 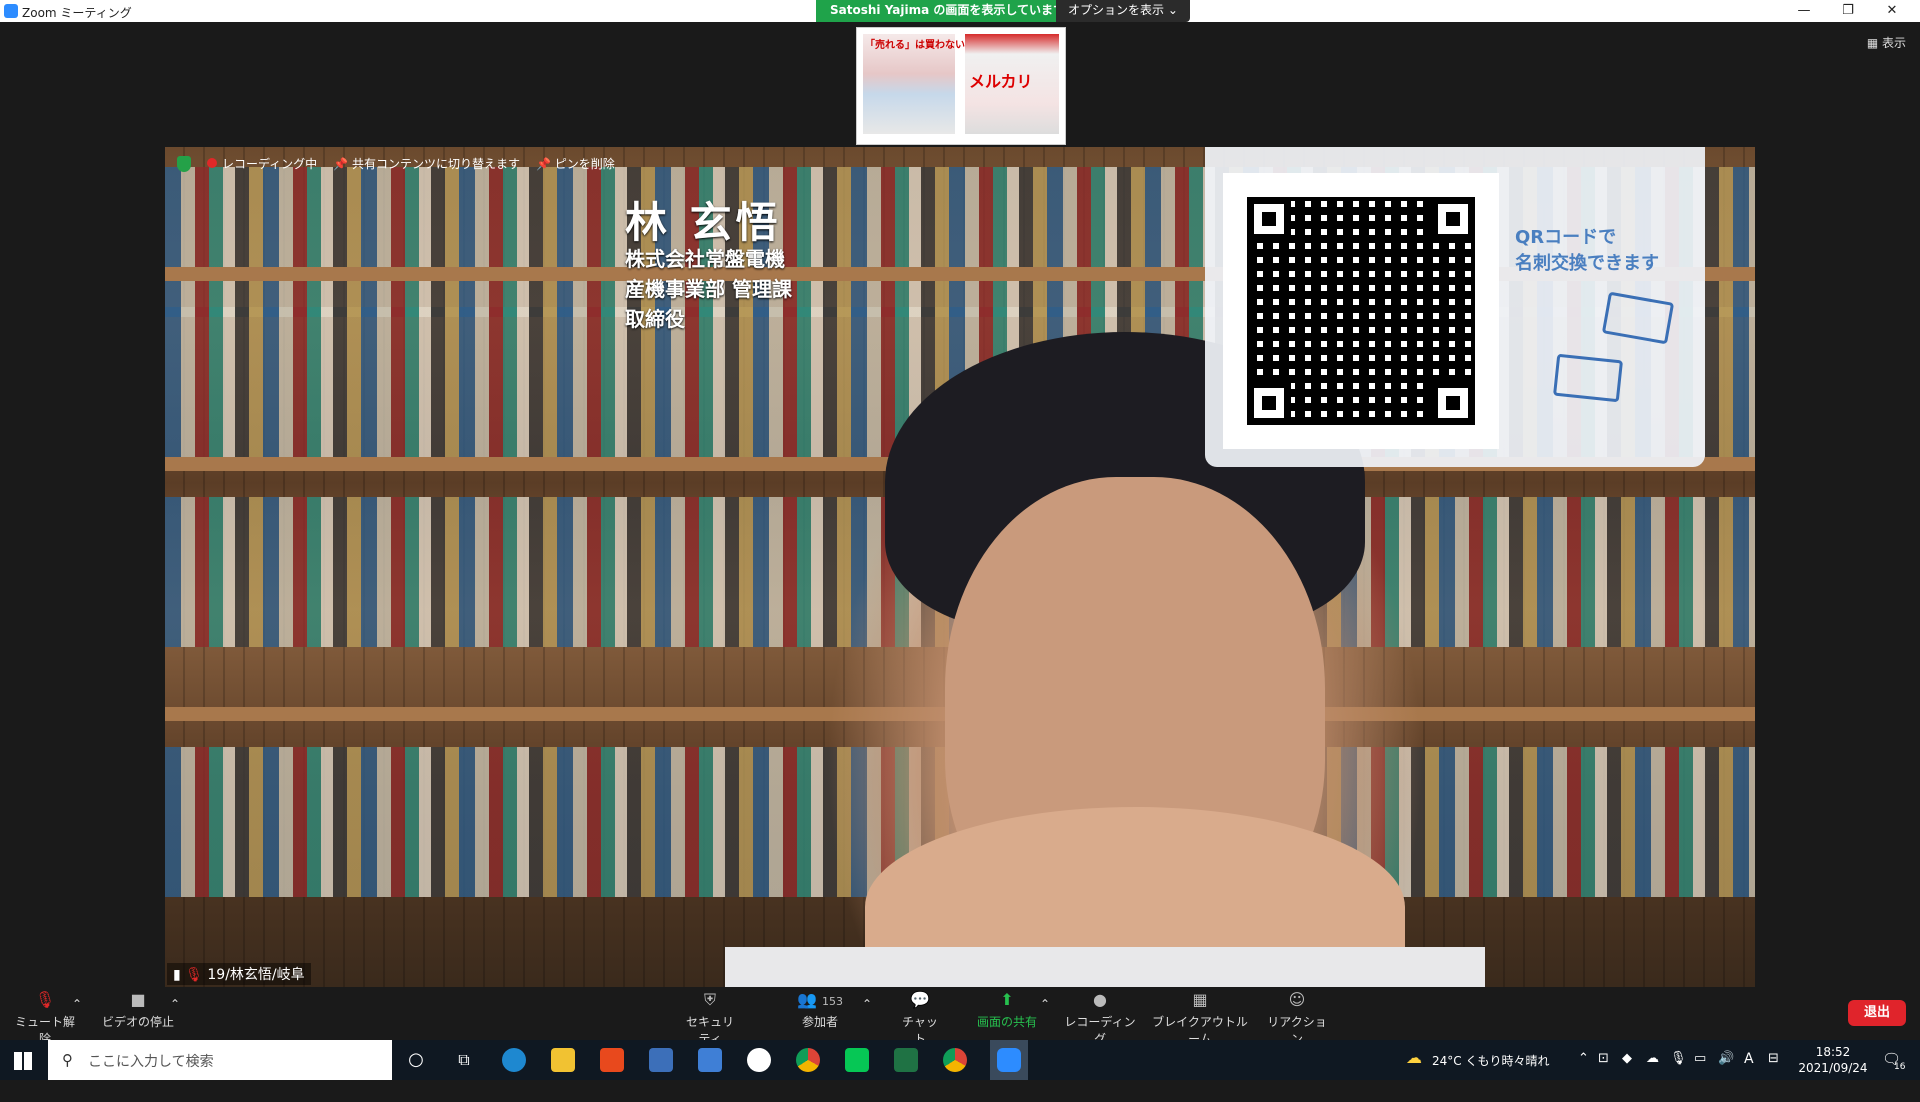 What do you see at coordinates (11, 11) in the screenshot?
I see `zoom-icon` at bounding box center [11, 11].